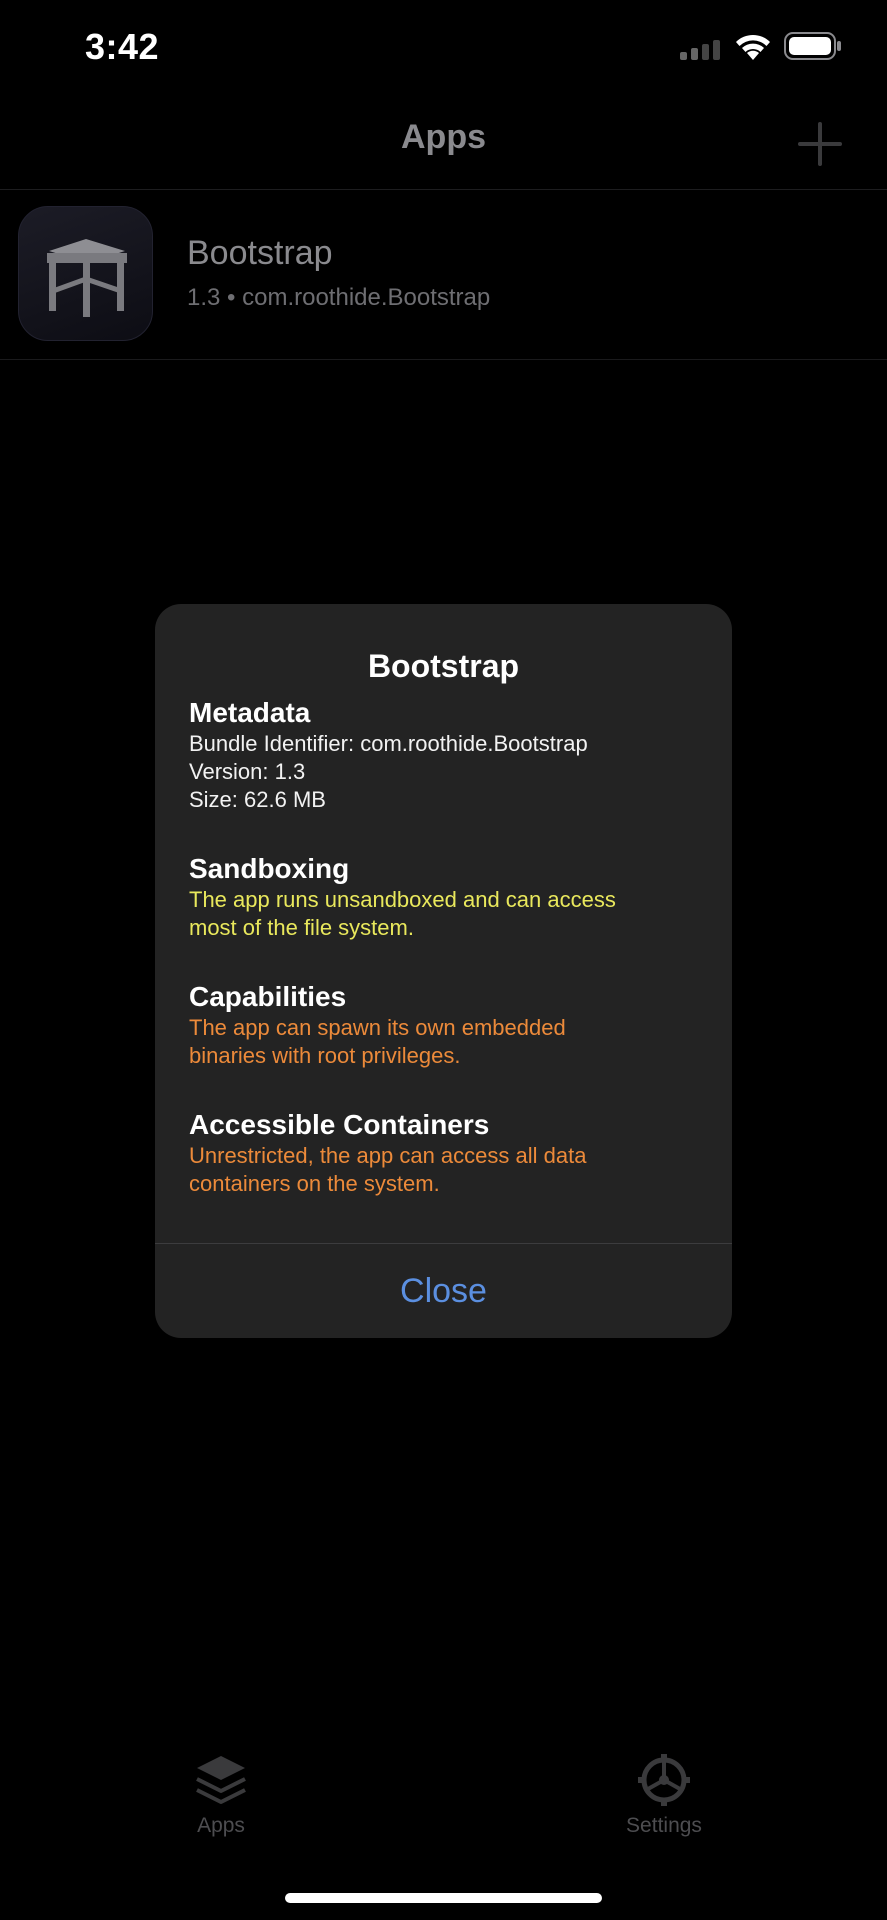 The height and width of the screenshot is (1920, 887). What do you see at coordinates (87, 278) in the screenshot?
I see `table-icon` at bounding box center [87, 278].